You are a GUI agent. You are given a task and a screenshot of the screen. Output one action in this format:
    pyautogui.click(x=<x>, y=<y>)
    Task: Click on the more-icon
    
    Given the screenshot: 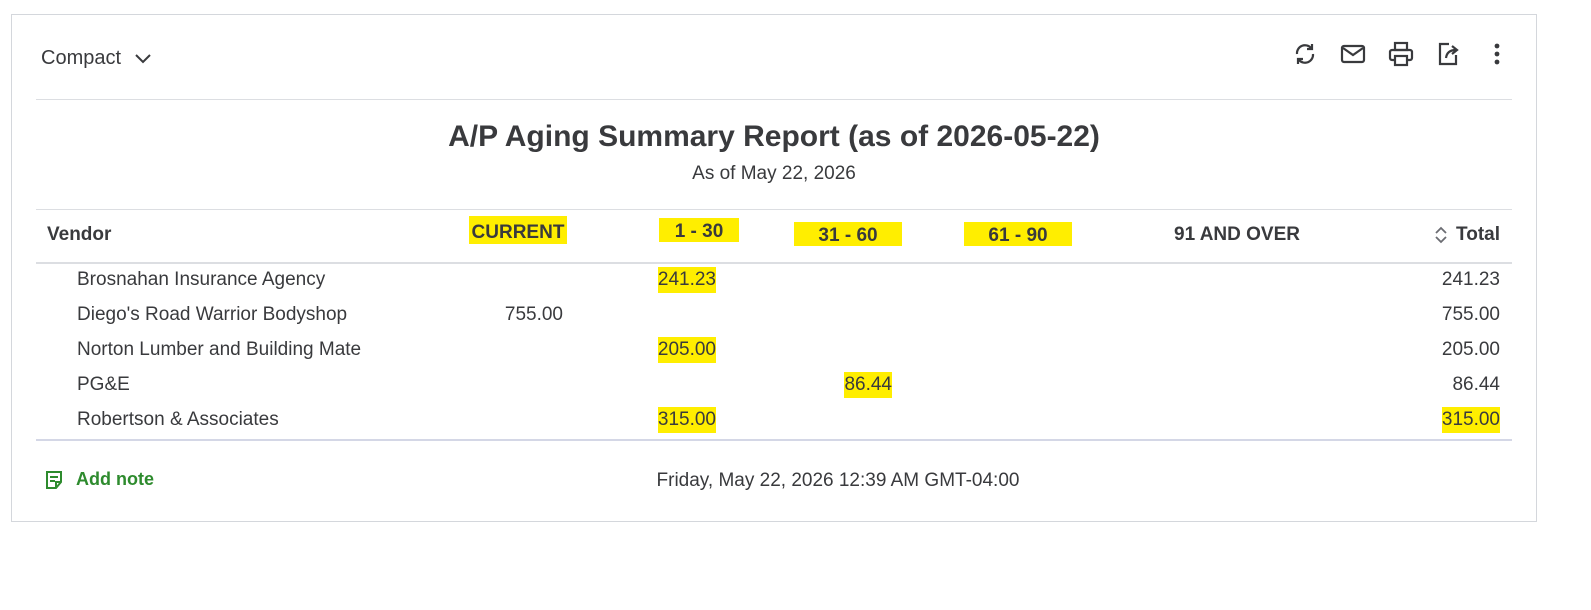 What is the action you would take?
    pyautogui.click(x=1497, y=54)
    